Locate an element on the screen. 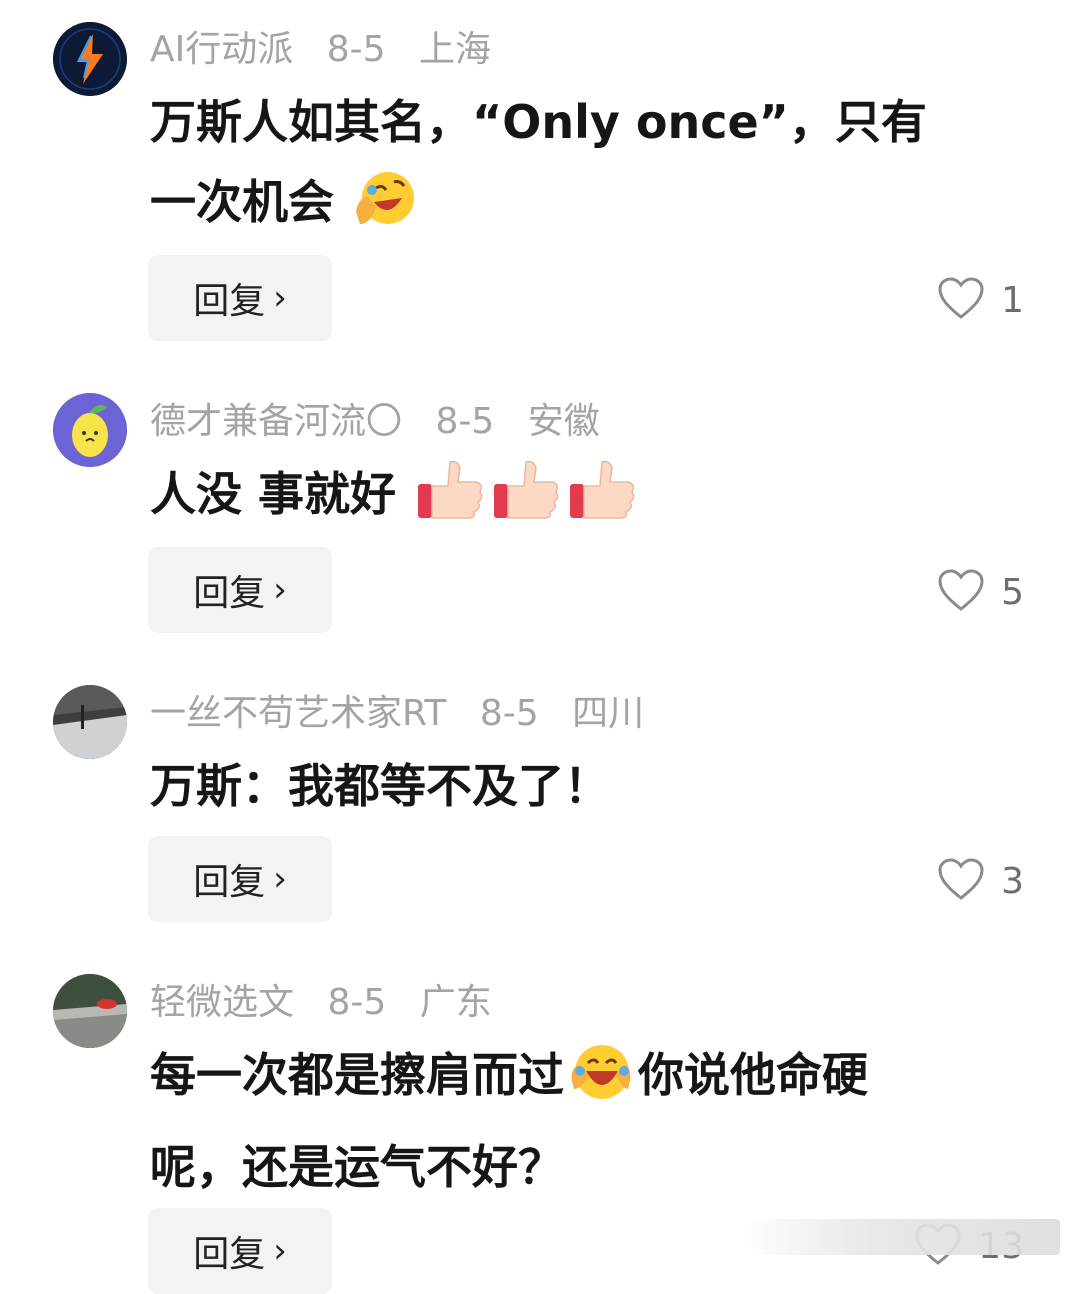 This screenshot has width=1080, height=1294. reply-label: 回复 is located at coordinates (229, 1254).